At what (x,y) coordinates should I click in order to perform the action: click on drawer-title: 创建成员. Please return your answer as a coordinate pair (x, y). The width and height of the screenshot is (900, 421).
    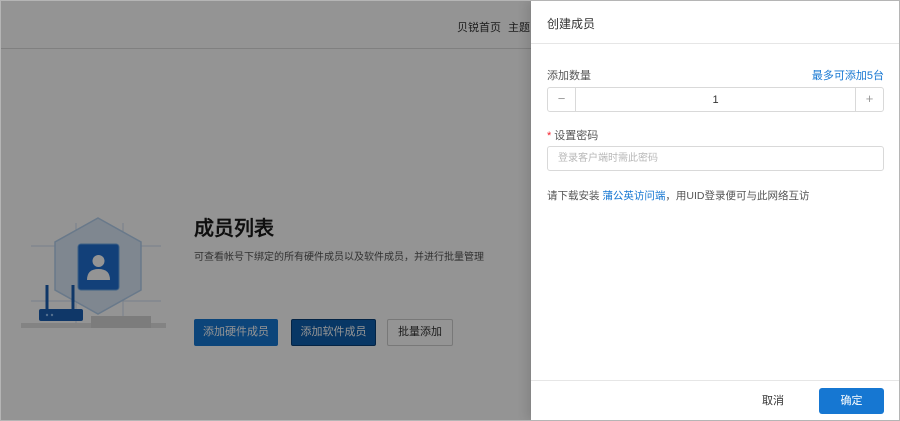
    Looking at the image, I should click on (571, 24).